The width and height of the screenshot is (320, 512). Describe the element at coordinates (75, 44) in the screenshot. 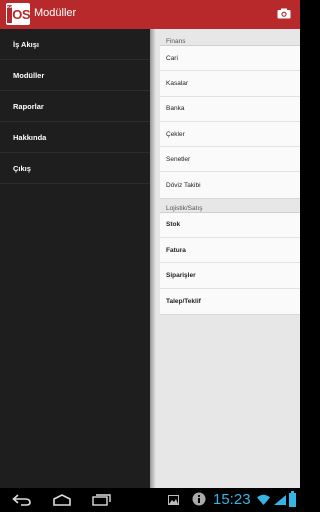

I see `drawer-item-is-akisi: İş Akışı` at that location.